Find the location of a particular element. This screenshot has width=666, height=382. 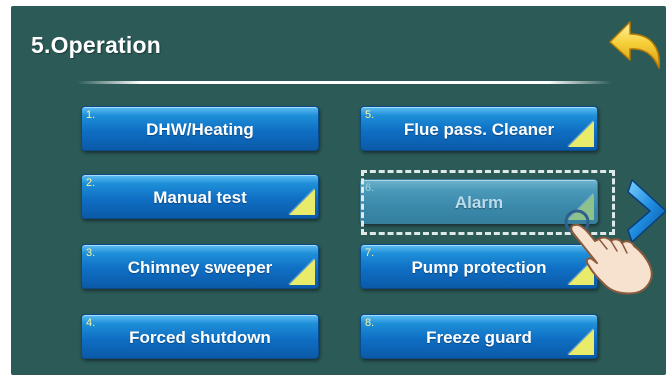

back-arrow-icon is located at coordinates (634, 45).